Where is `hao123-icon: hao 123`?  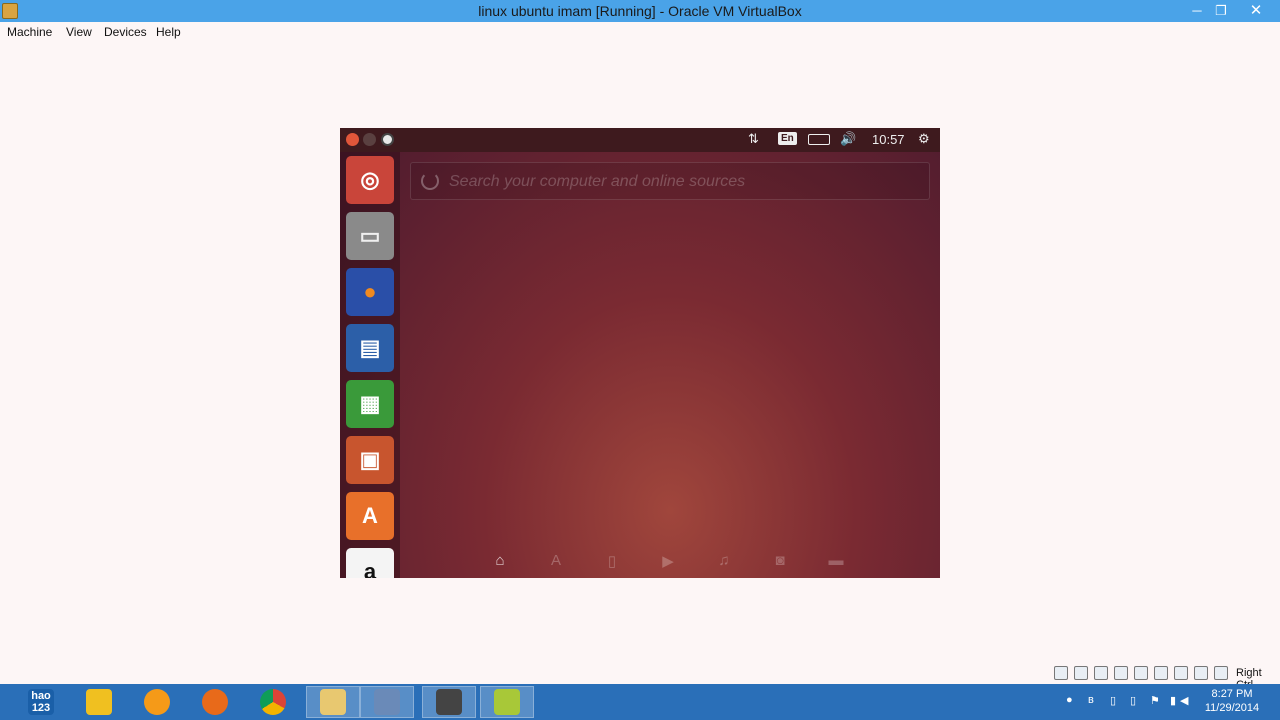
hao123-icon: hao 123 is located at coordinates (41, 702).